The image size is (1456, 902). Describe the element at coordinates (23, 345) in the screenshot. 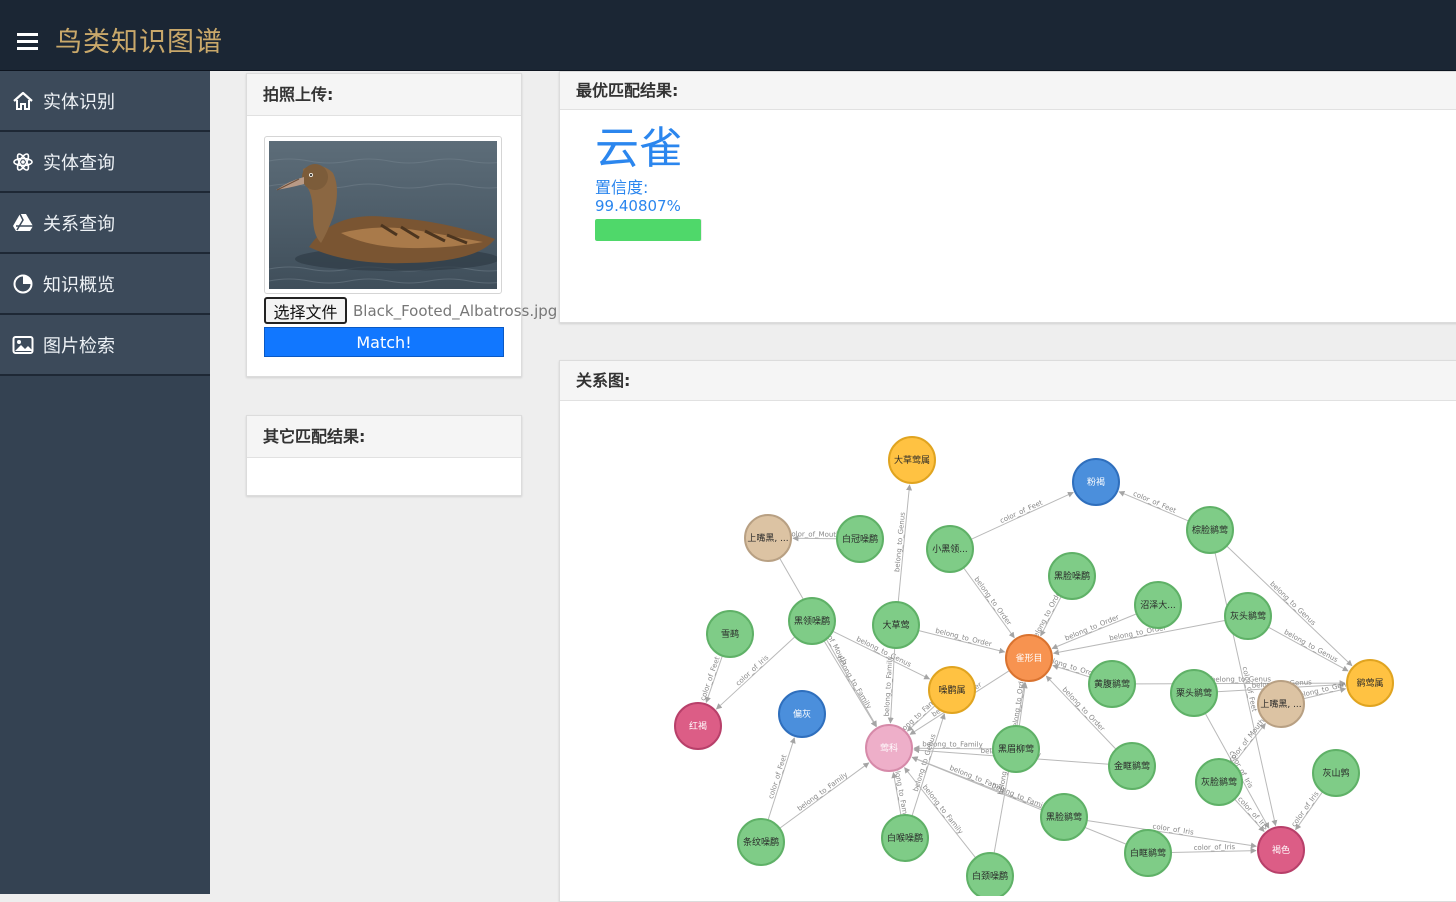

I see `image-icon` at that location.